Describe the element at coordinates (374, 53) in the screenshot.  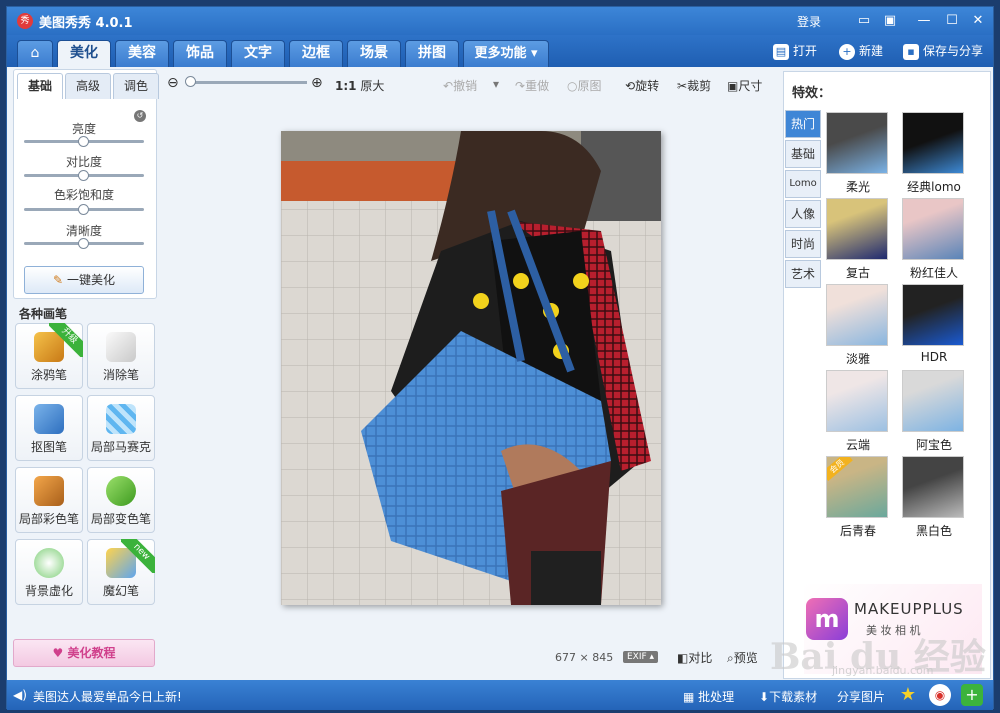
I see `tab-scene: 场景` at that location.